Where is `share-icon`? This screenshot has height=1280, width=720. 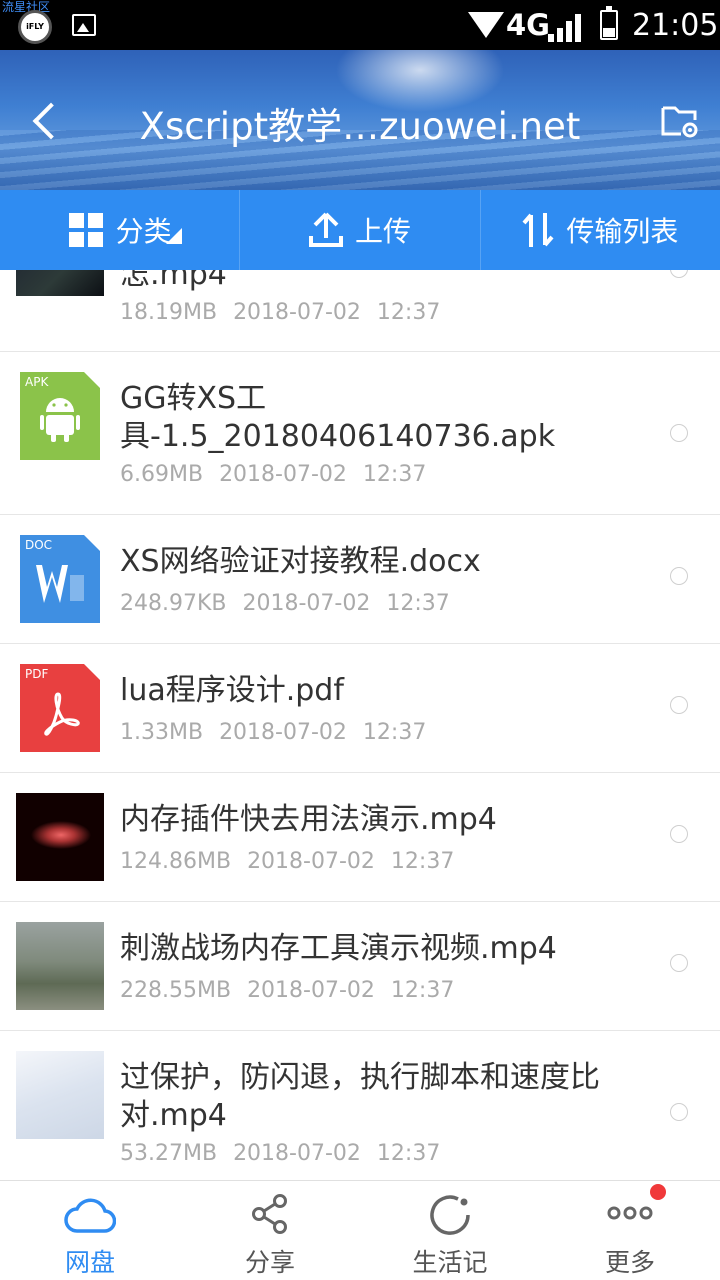
share-icon is located at coordinates (269, 1214).